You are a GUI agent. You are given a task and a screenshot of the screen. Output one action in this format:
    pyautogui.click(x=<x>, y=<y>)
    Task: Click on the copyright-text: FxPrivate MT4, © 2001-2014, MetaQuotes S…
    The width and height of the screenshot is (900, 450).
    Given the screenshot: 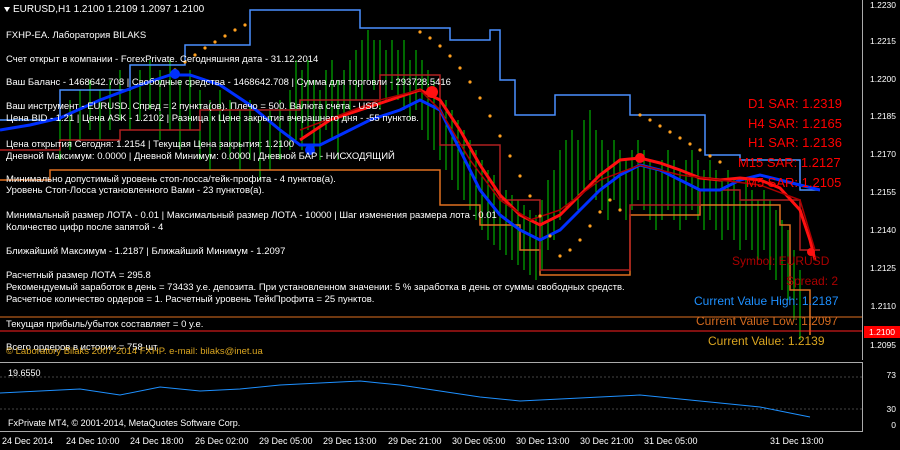 What is the action you would take?
    pyautogui.click(x=124, y=423)
    